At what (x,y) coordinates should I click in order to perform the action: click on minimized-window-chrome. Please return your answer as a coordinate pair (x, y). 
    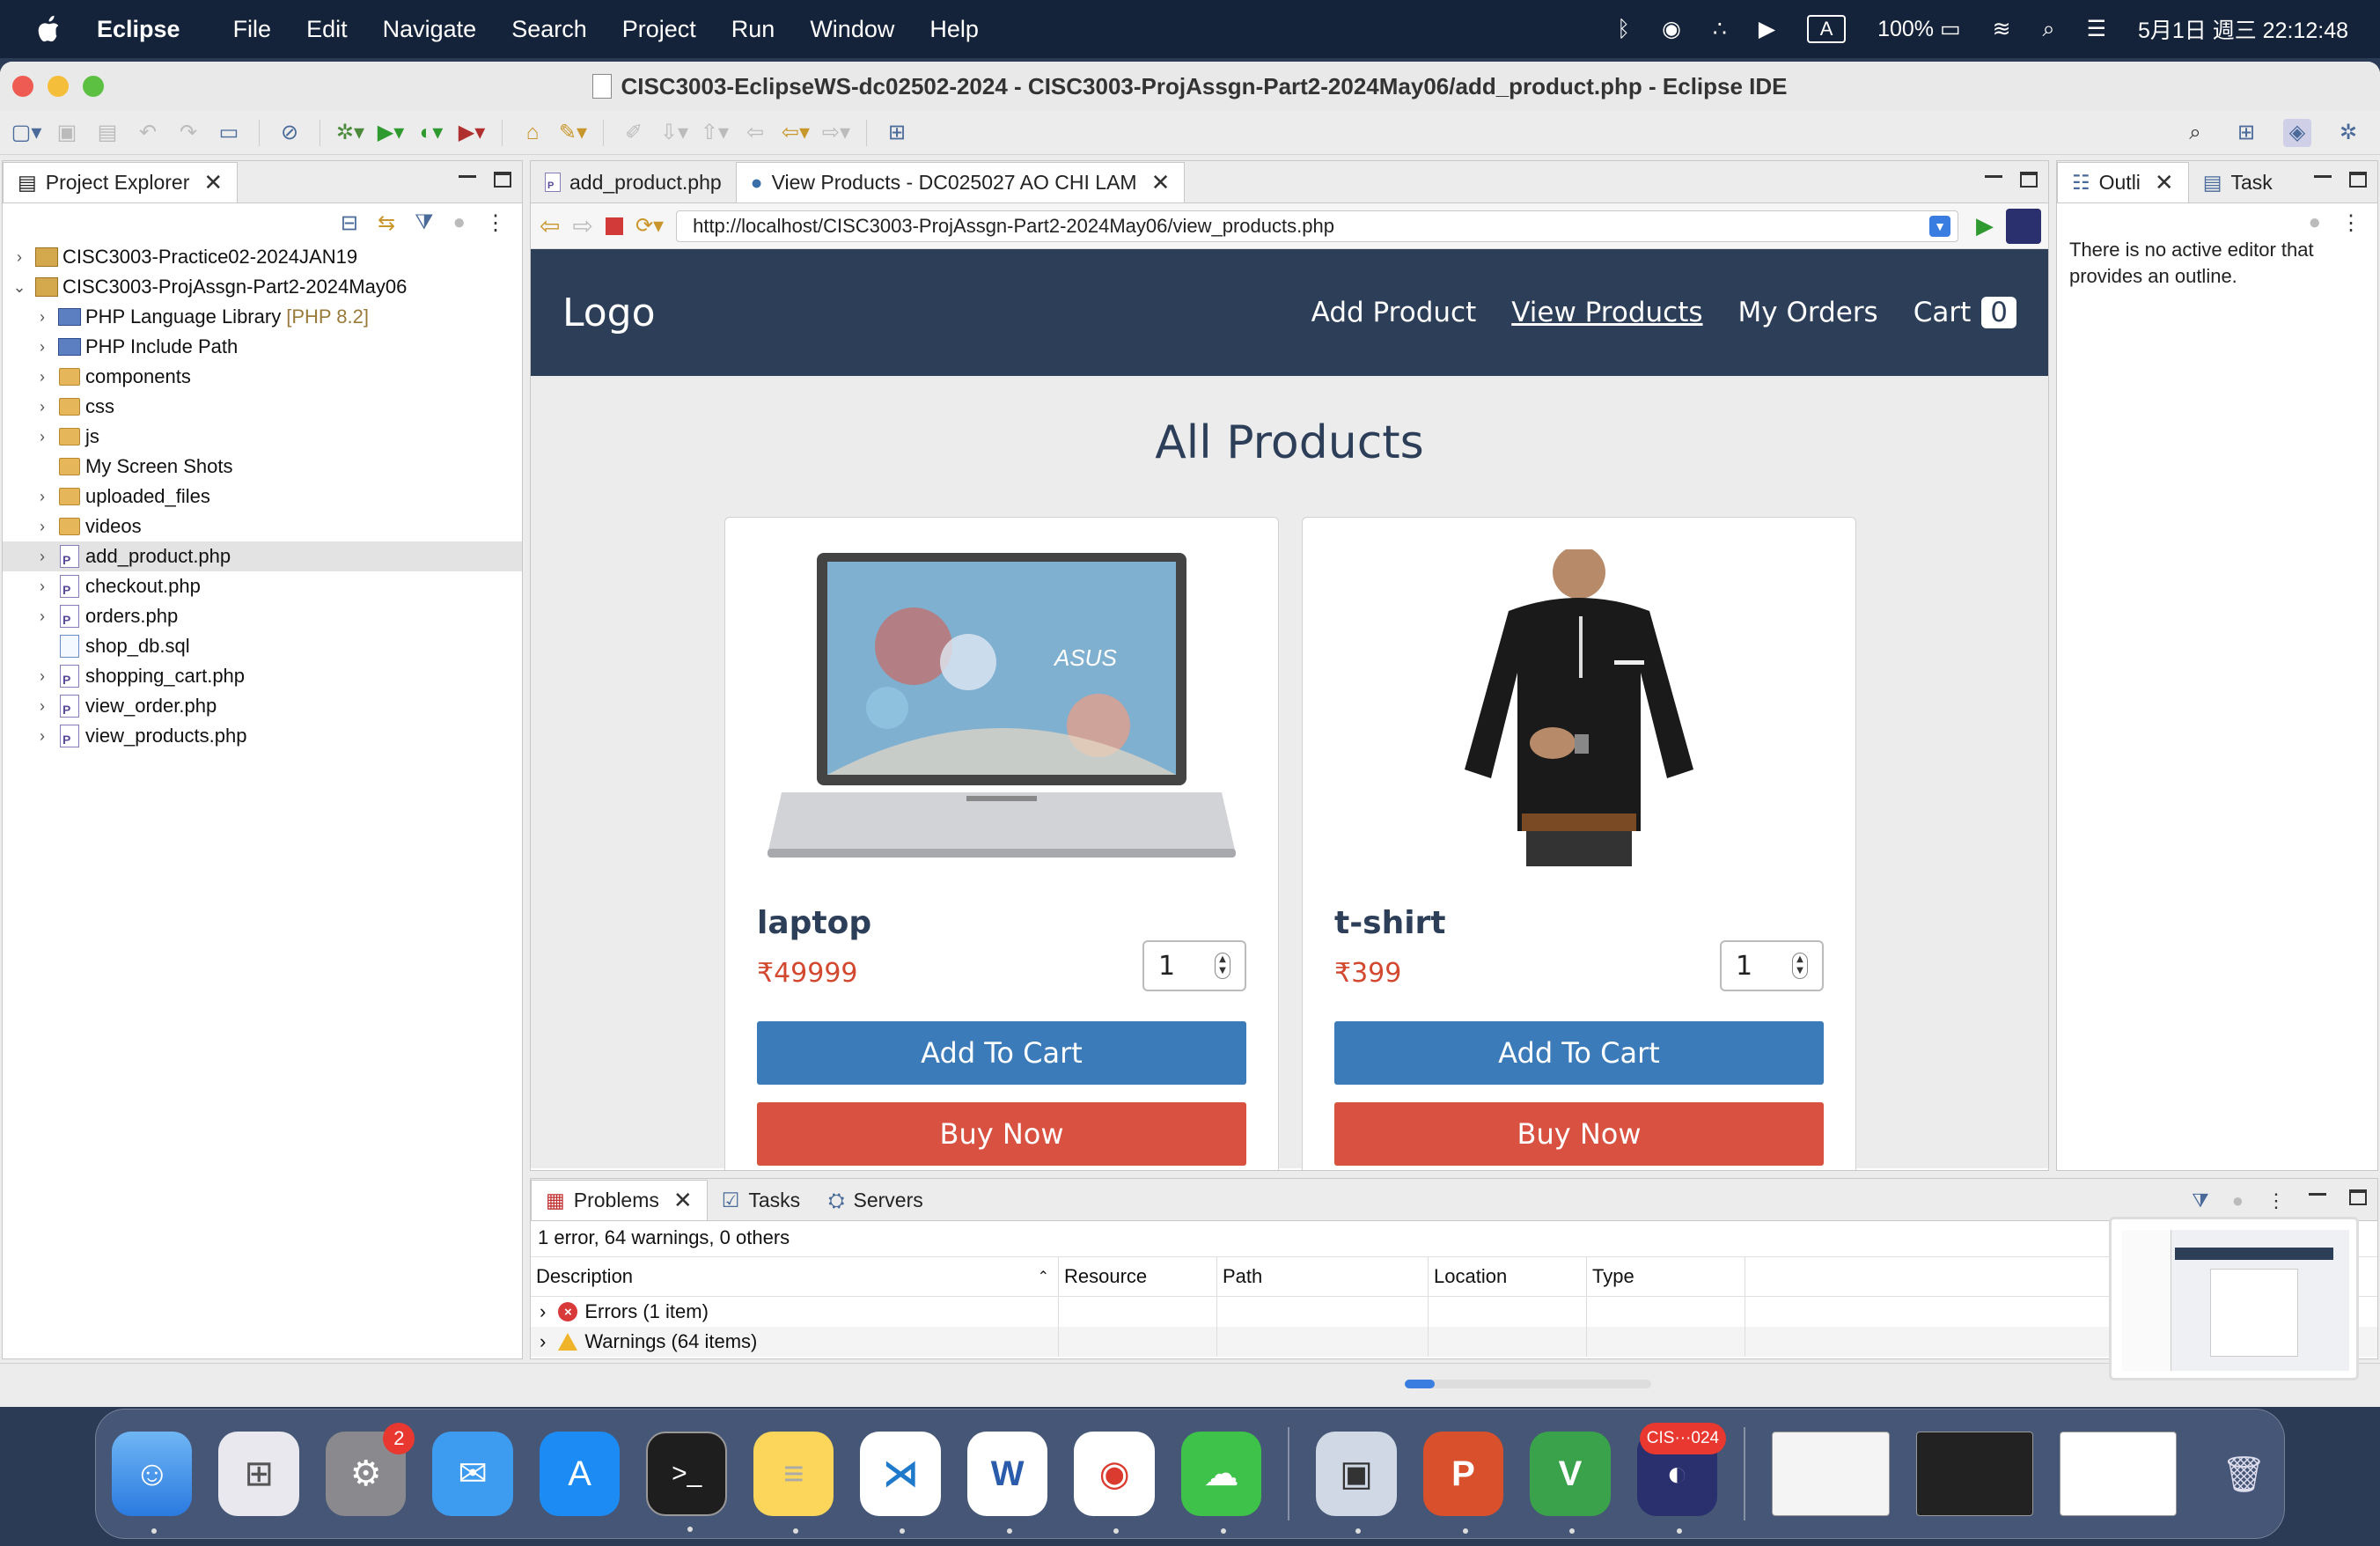
    Looking at the image, I should click on (1831, 1474).